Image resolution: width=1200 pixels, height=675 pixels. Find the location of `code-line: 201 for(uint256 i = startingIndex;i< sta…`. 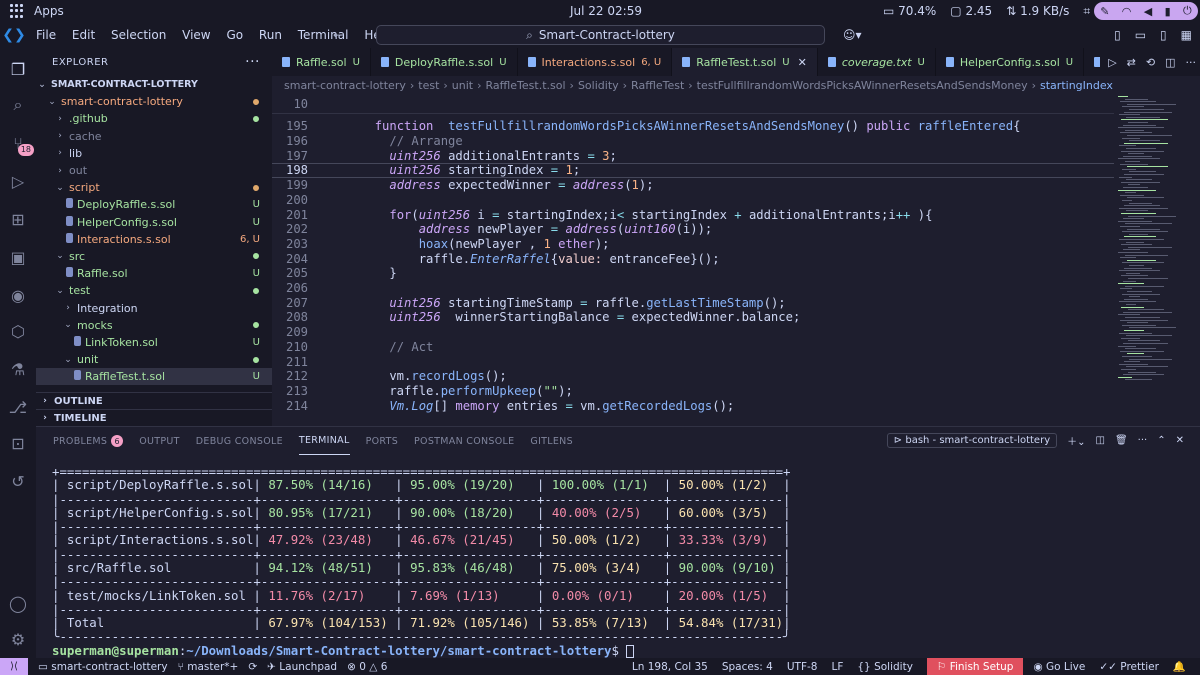

code-line: 201 for(uint256 i = startingIndex;i< sta… is located at coordinates (693, 214).